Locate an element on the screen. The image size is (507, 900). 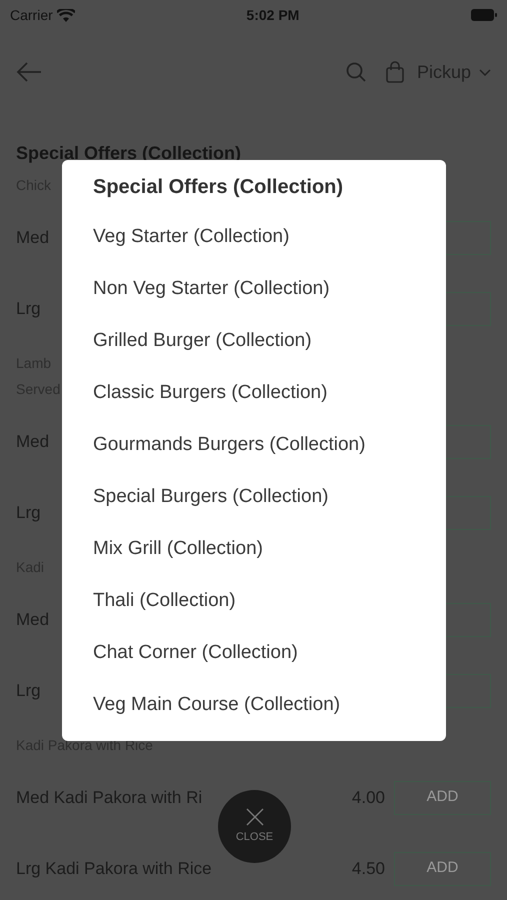
menu-item: Mix Grill (Collection) is located at coordinates (254, 549).